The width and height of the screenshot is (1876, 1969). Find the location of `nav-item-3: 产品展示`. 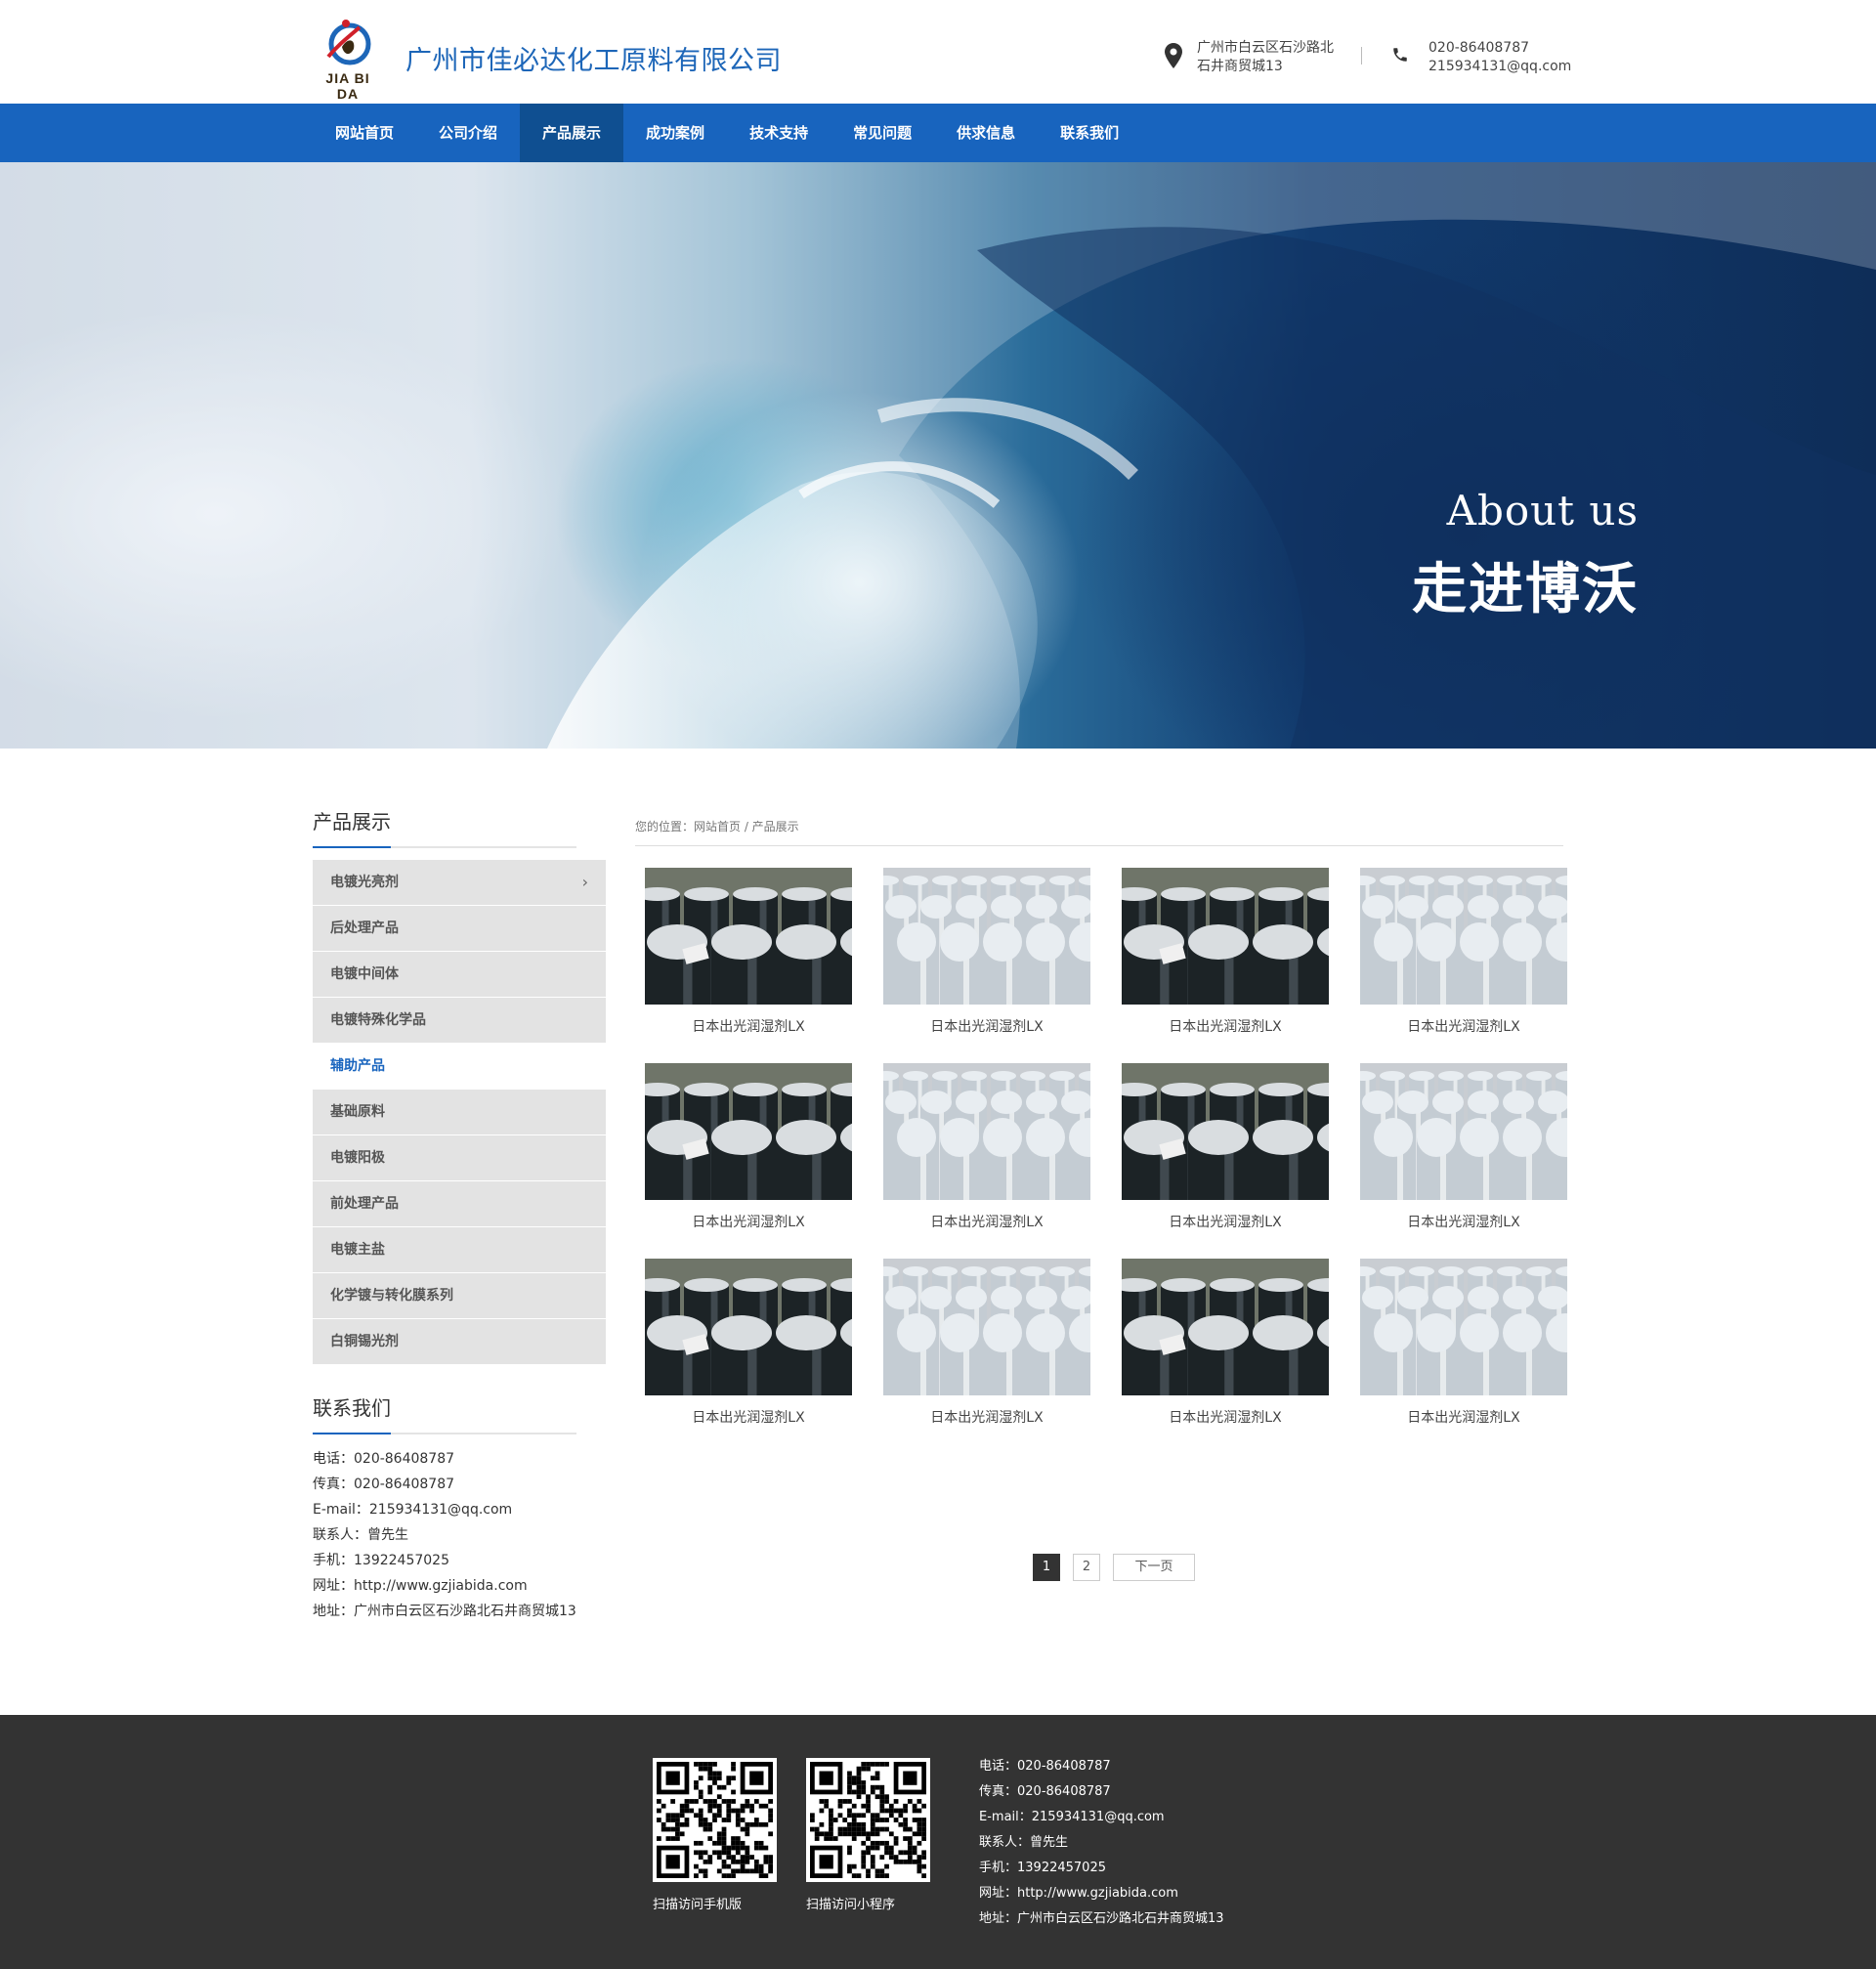

nav-item-3: 产品展示 is located at coordinates (572, 133).